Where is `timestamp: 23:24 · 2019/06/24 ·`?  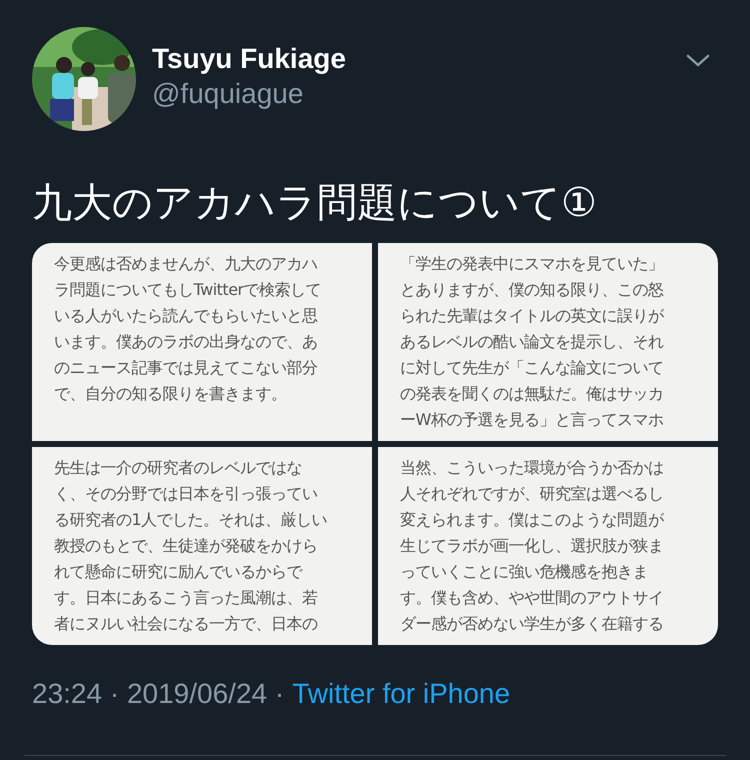 timestamp: 23:24 · 2019/06/24 · is located at coordinates (158, 694).